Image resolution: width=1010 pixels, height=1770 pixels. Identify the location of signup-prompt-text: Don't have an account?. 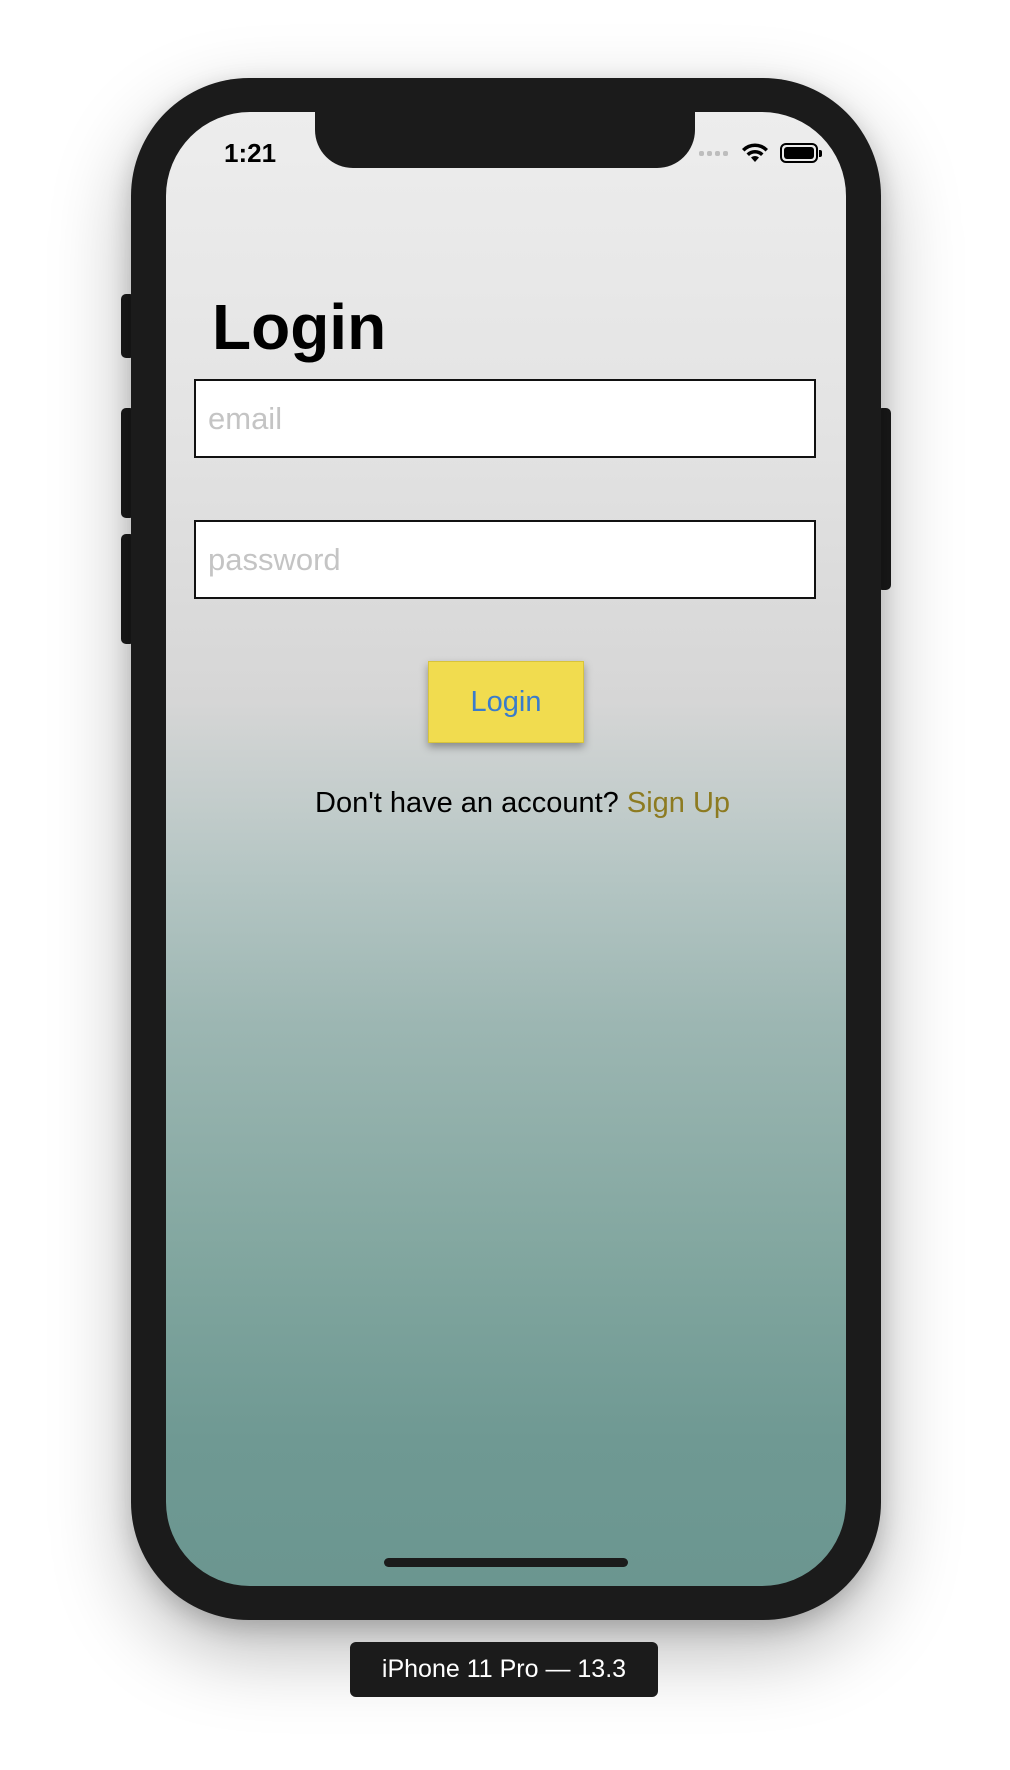
(467, 803).